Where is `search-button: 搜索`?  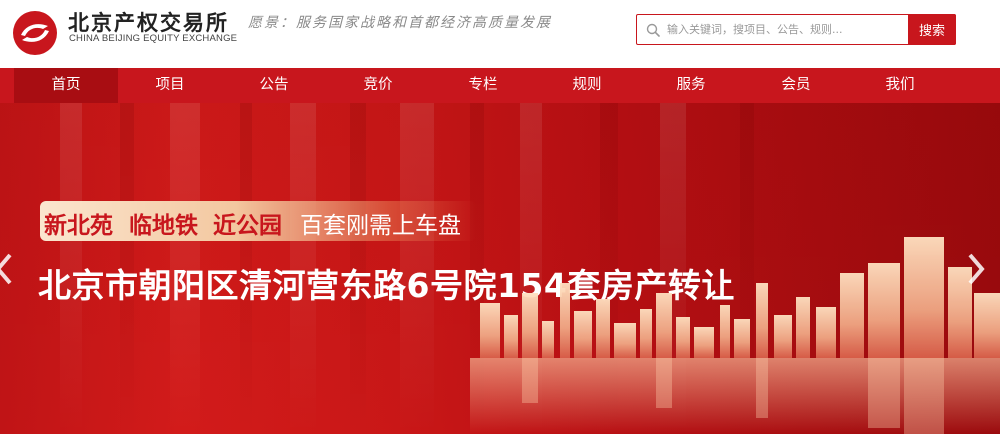 search-button: 搜索 is located at coordinates (932, 29).